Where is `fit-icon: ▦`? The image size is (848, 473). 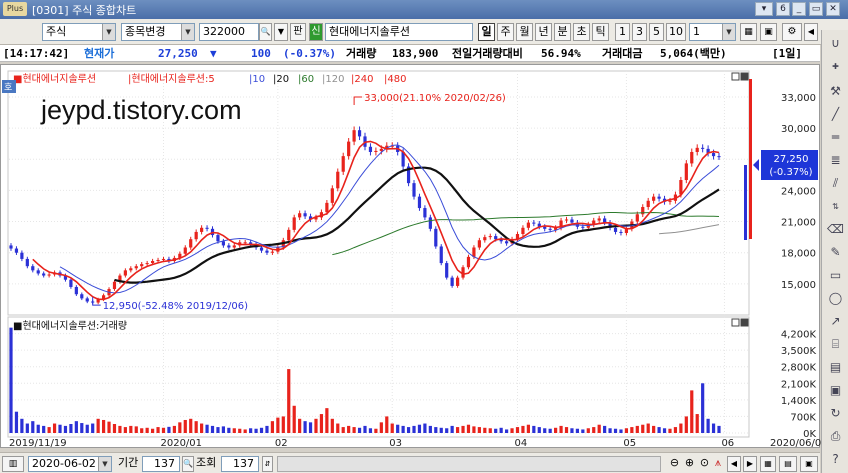 fit-icon: ▦ is located at coordinates (768, 464).